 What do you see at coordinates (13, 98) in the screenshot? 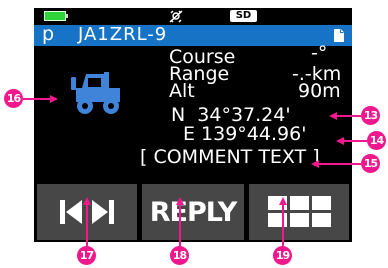
I see `callout-16: 16` at bounding box center [13, 98].